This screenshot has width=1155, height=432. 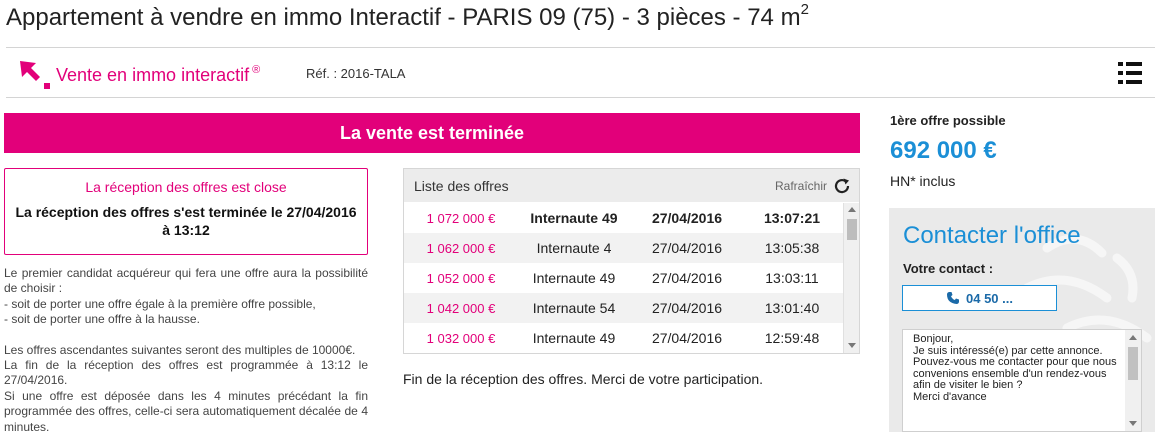 What do you see at coordinates (432, 133) in the screenshot?
I see `sale-status-banner: La vente est terminée` at bounding box center [432, 133].